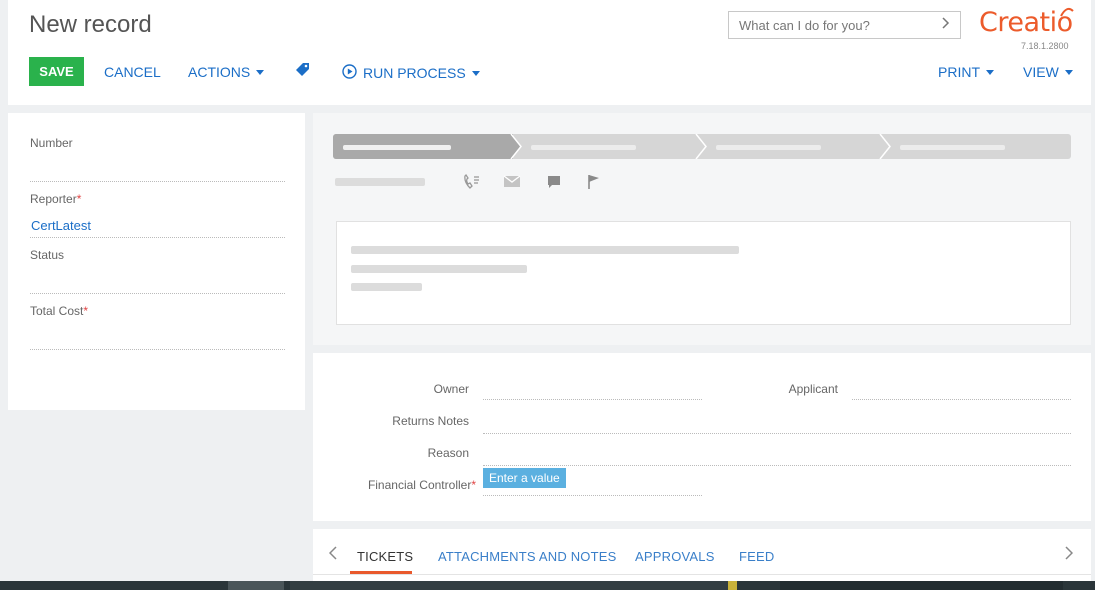 This screenshot has height=590, width=1095. I want to click on play-circle-icon, so click(349, 73).